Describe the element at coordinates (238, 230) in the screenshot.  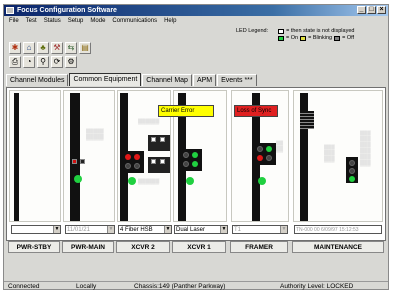
I see `framer-value: T1` at that location.